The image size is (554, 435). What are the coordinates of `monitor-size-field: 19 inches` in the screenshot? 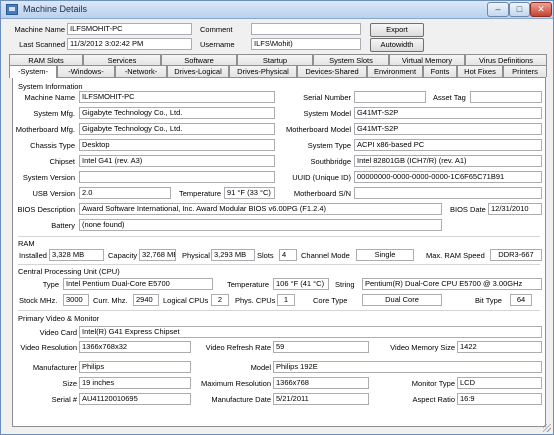 It's located at (135, 383).